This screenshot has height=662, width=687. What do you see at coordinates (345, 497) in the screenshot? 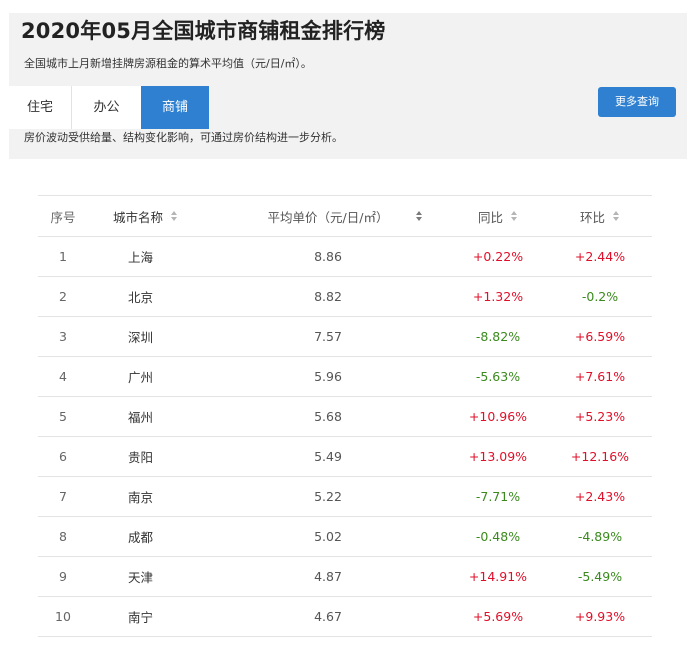
I see `table-row: 7 南京 5.22 -7.71% +2.43%` at bounding box center [345, 497].